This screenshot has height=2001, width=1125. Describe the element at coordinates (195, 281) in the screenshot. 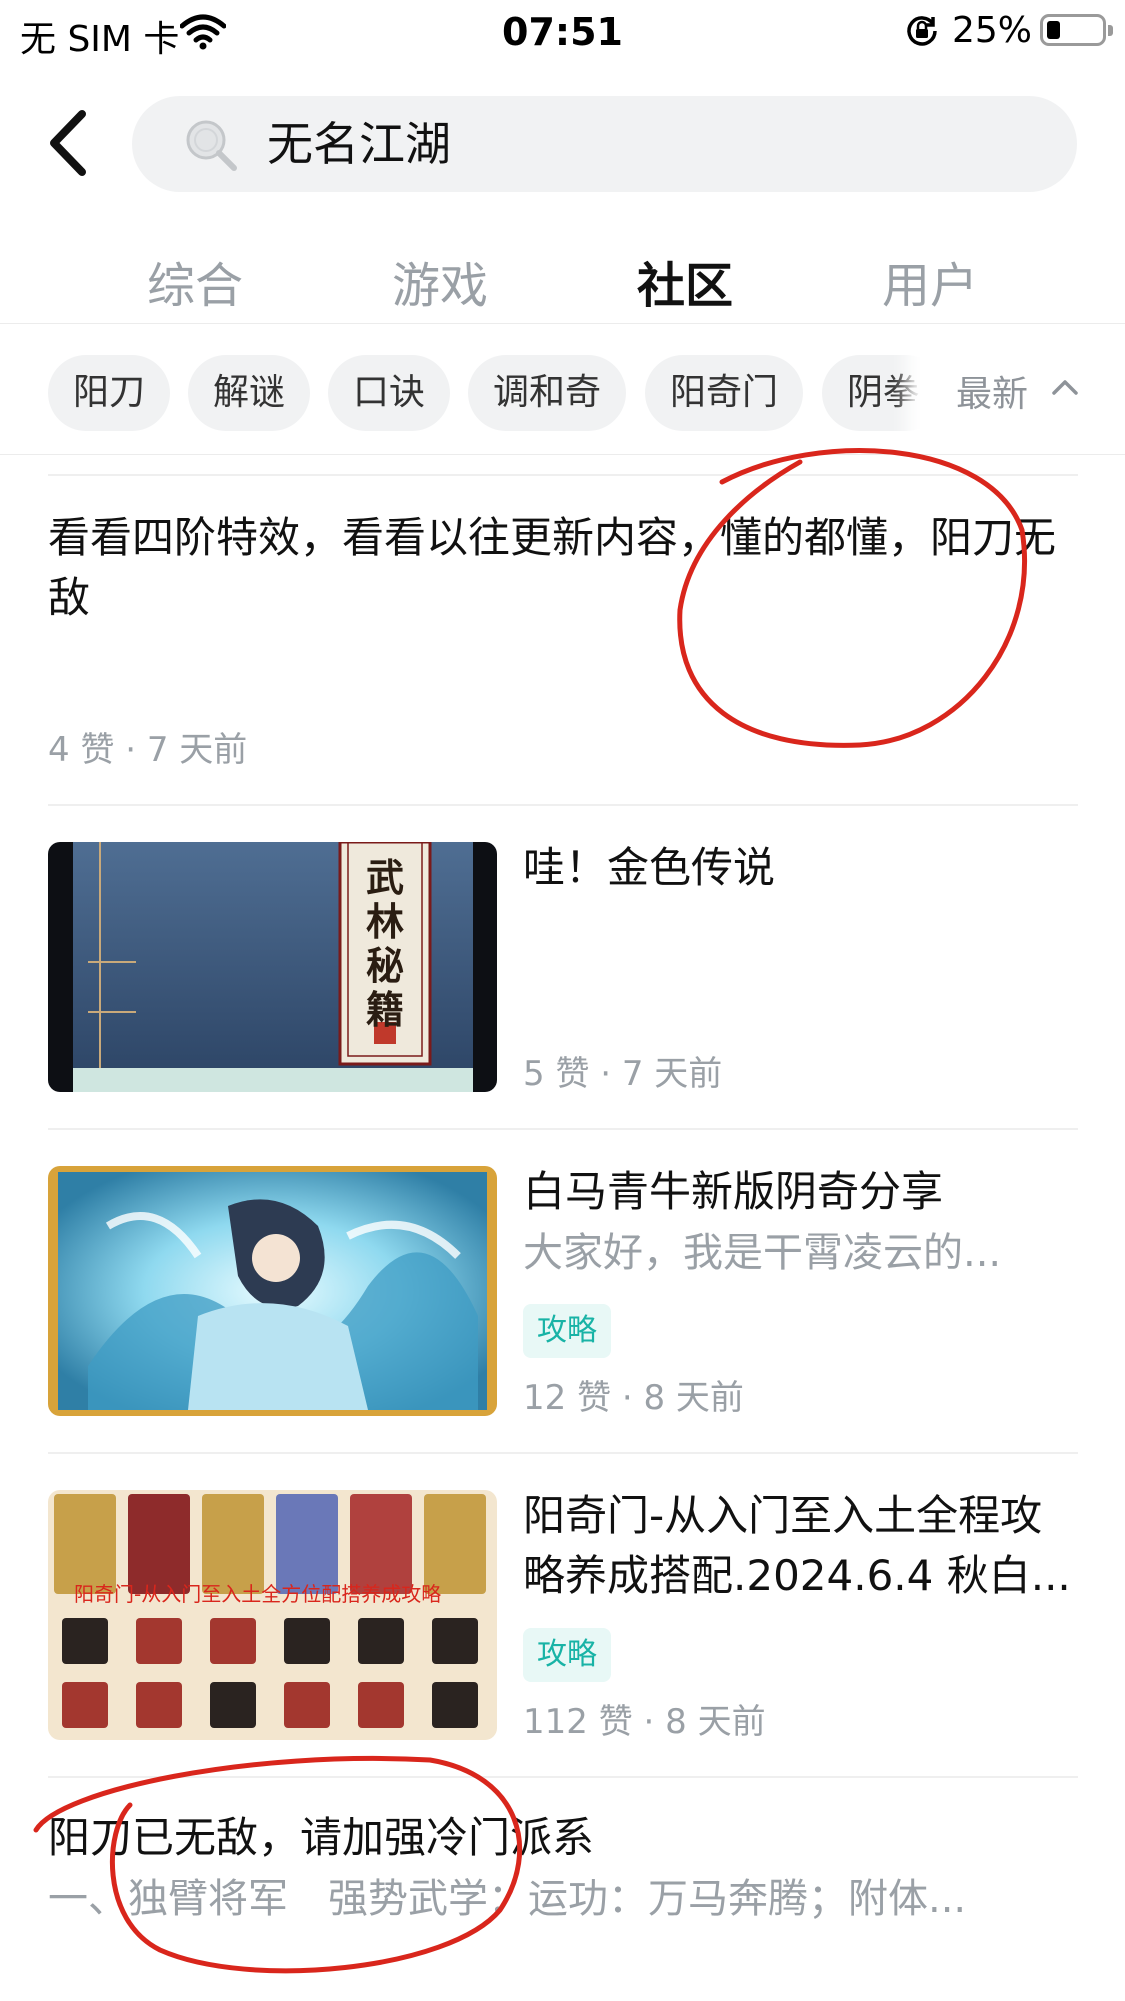

I see `tab-综合: 综合` at that location.